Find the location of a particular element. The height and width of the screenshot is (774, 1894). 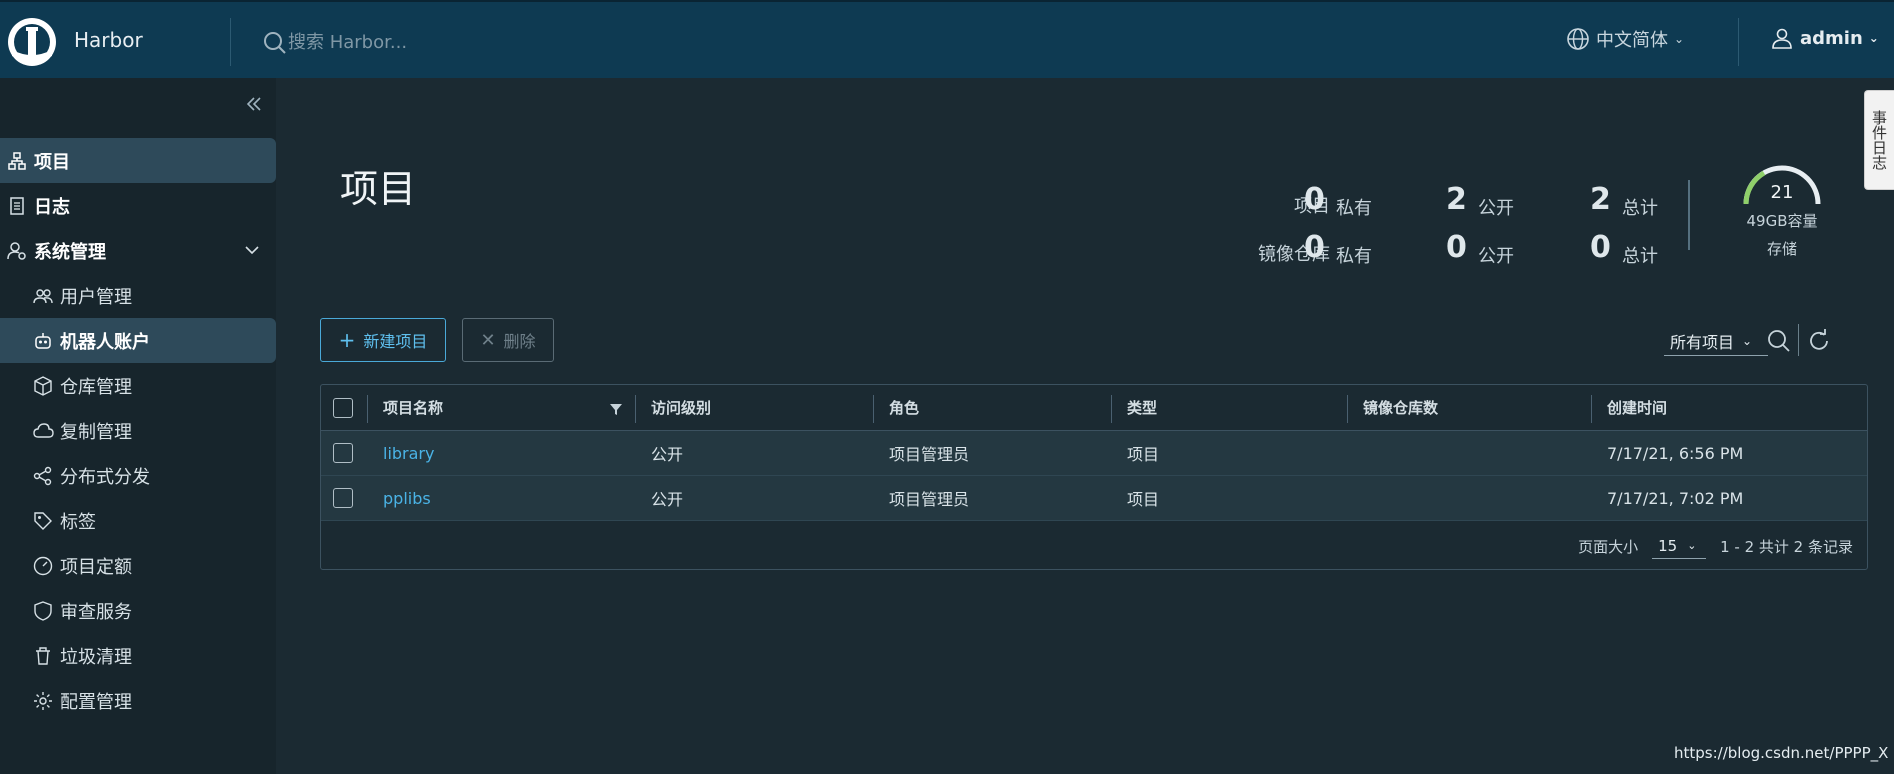

cloud-icon is located at coordinates (43, 430).